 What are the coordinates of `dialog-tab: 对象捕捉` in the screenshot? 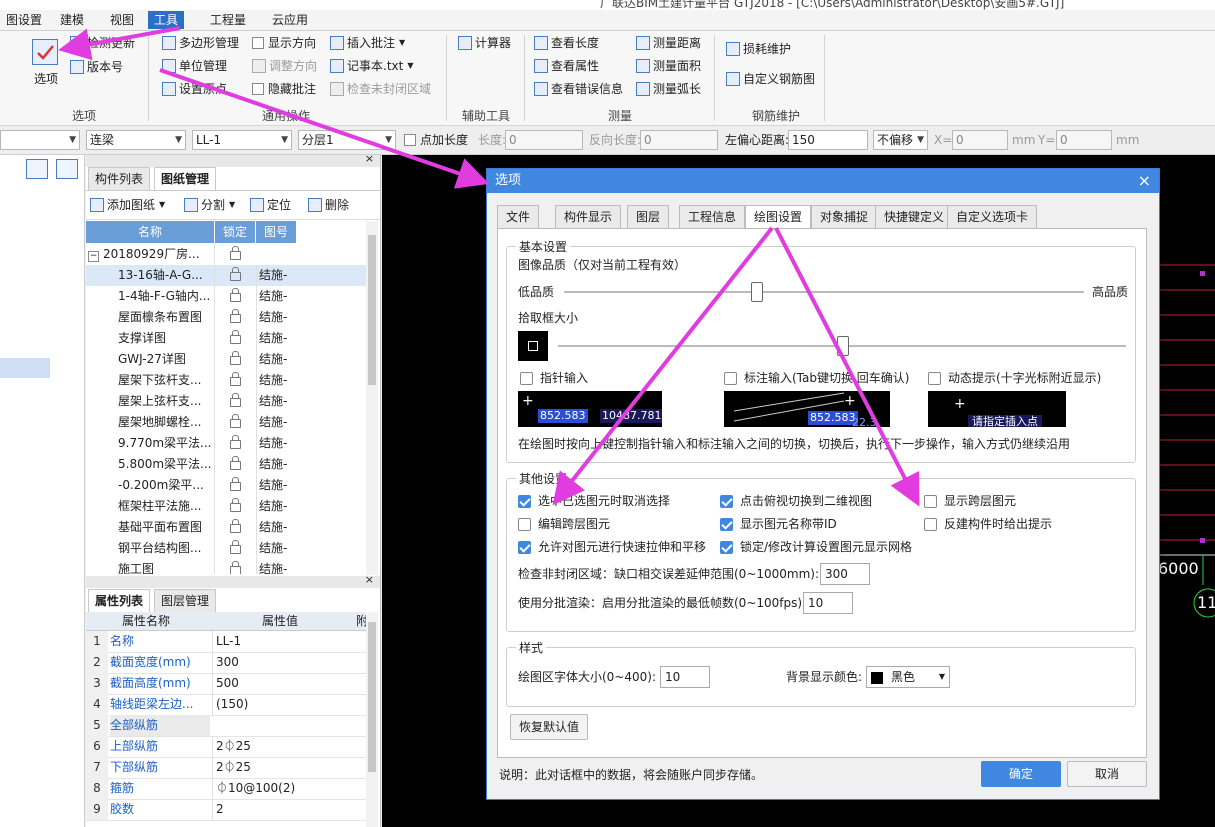 It's located at (844, 217).